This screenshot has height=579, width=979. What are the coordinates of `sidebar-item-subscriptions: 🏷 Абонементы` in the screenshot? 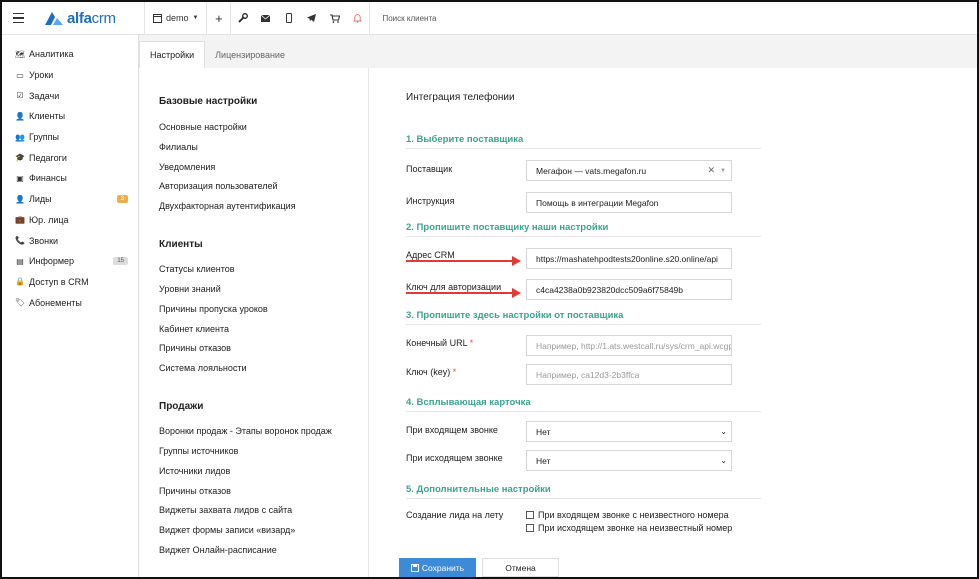 It's located at (70, 302).